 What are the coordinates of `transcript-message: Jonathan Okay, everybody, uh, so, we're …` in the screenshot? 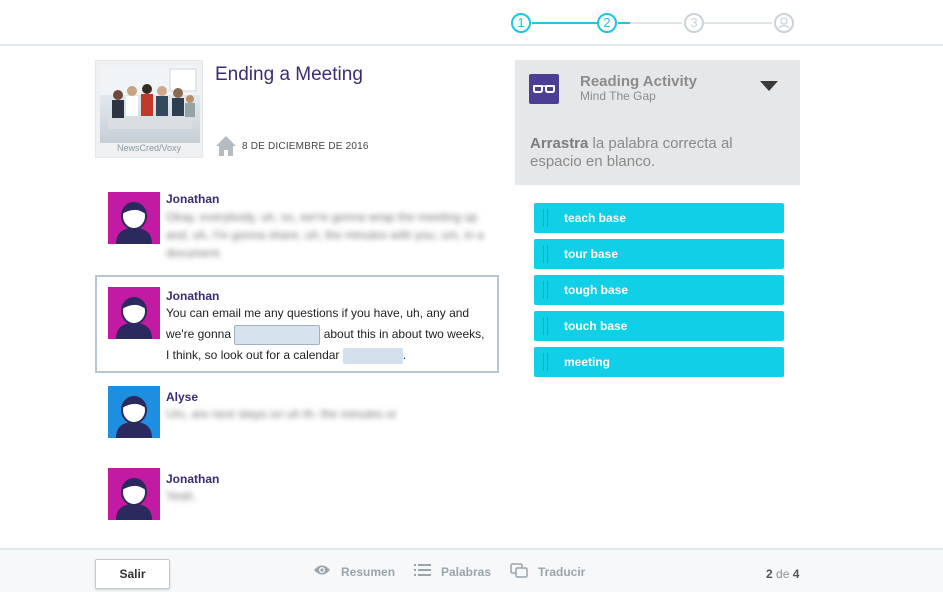 It's located at (303, 227).